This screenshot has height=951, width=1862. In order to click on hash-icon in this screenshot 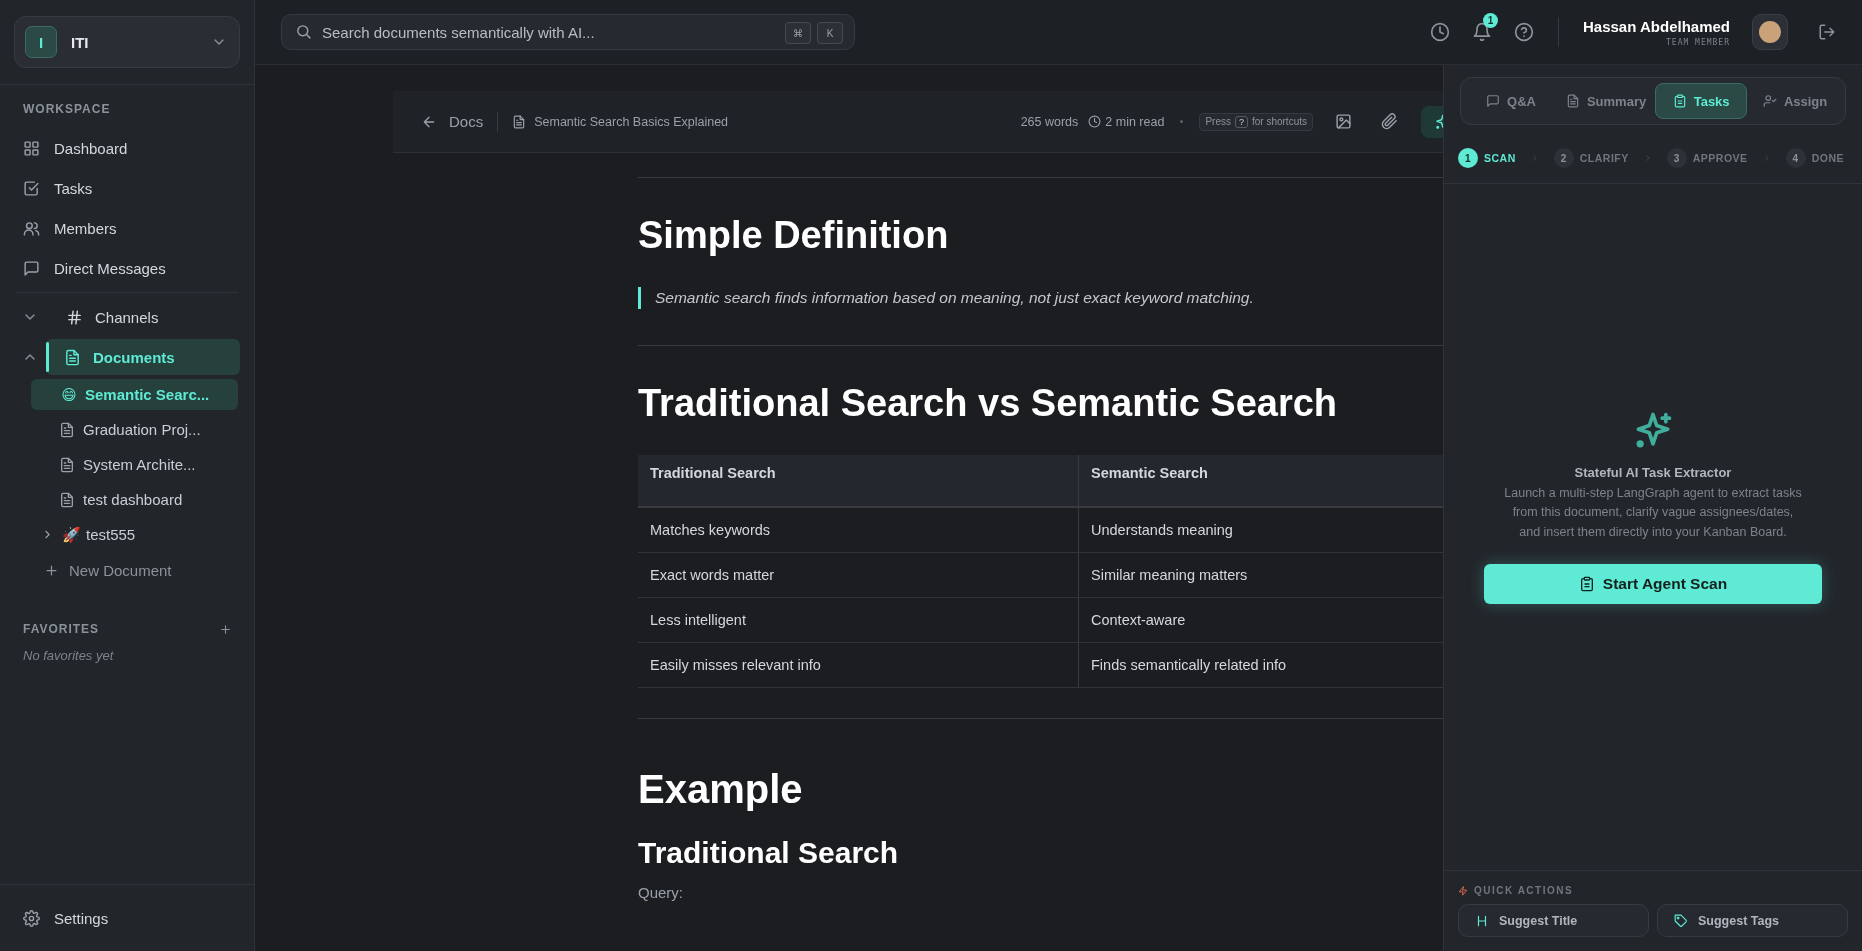, I will do `click(74, 317)`.